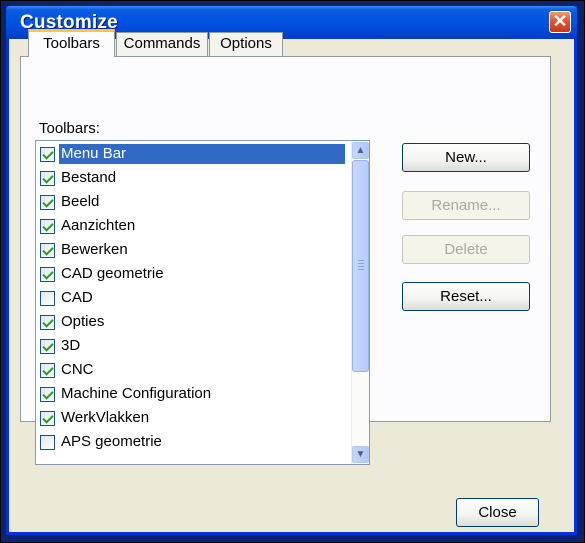 This screenshot has width=585, height=543. What do you see at coordinates (360, 454) in the screenshot?
I see `scroll-down-icon: ▼` at bounding box center [360, 454].